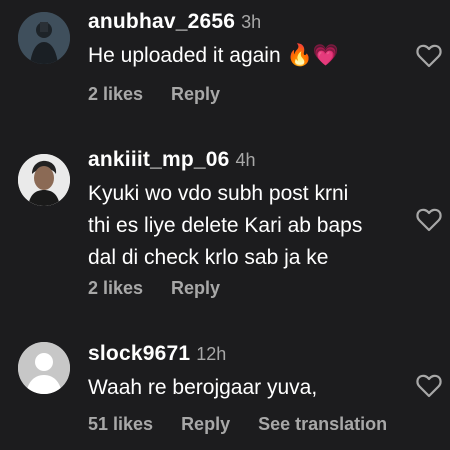 The width and height of the screenshot is (450, 450). I want to click on comment-header: ankiiit_mp_06 4h, so click(244, 162).